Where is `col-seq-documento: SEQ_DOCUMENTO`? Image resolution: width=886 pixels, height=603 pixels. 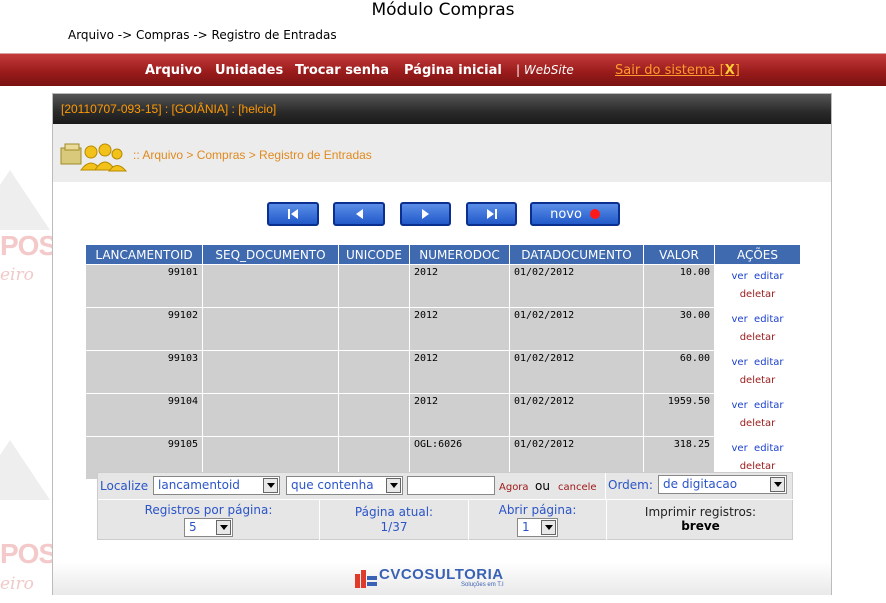 col-seq-documento: SEQ_DOCUMENTO is located at coordinates (270, 254).